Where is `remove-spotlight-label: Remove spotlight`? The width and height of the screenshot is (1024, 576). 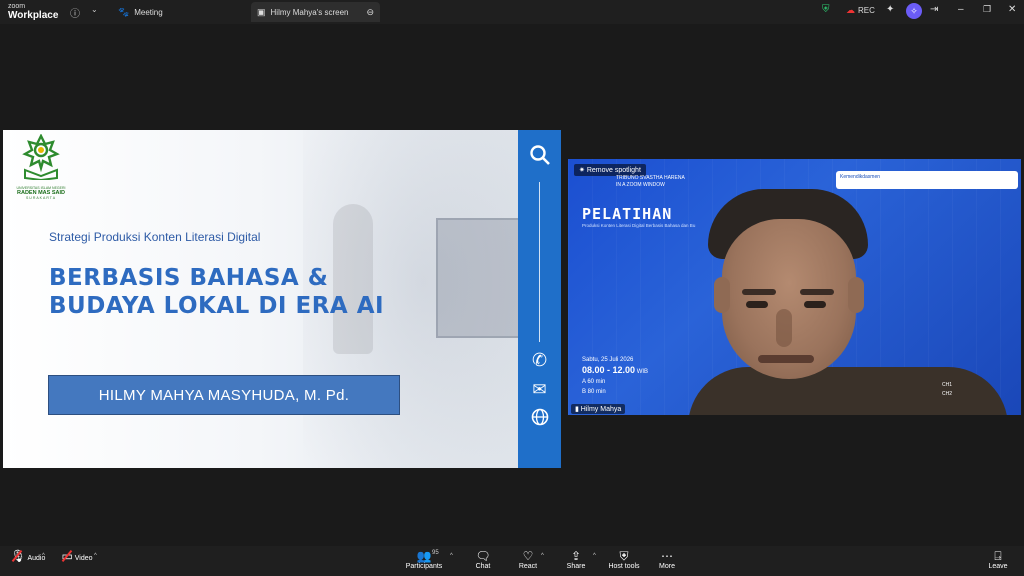 remove-spotlight-label: Remove spotlight is located at coordinates (613, 170).